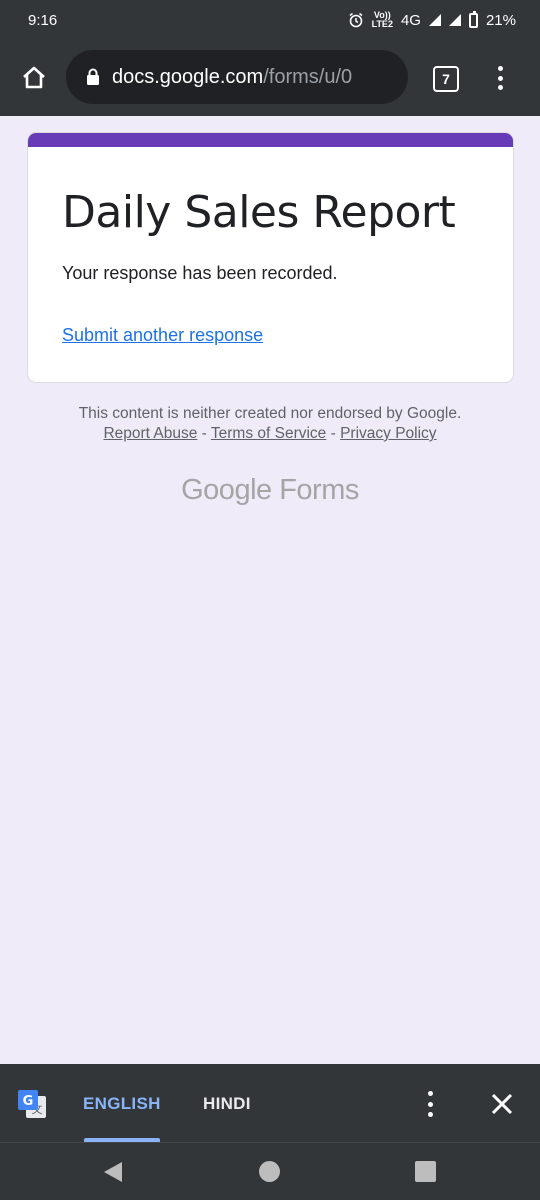  What do you see at coordinates (200, 273) in the screenshot?
I see `response-recorded-message: Your response has been recorded.` at bounding box center [200, 273].